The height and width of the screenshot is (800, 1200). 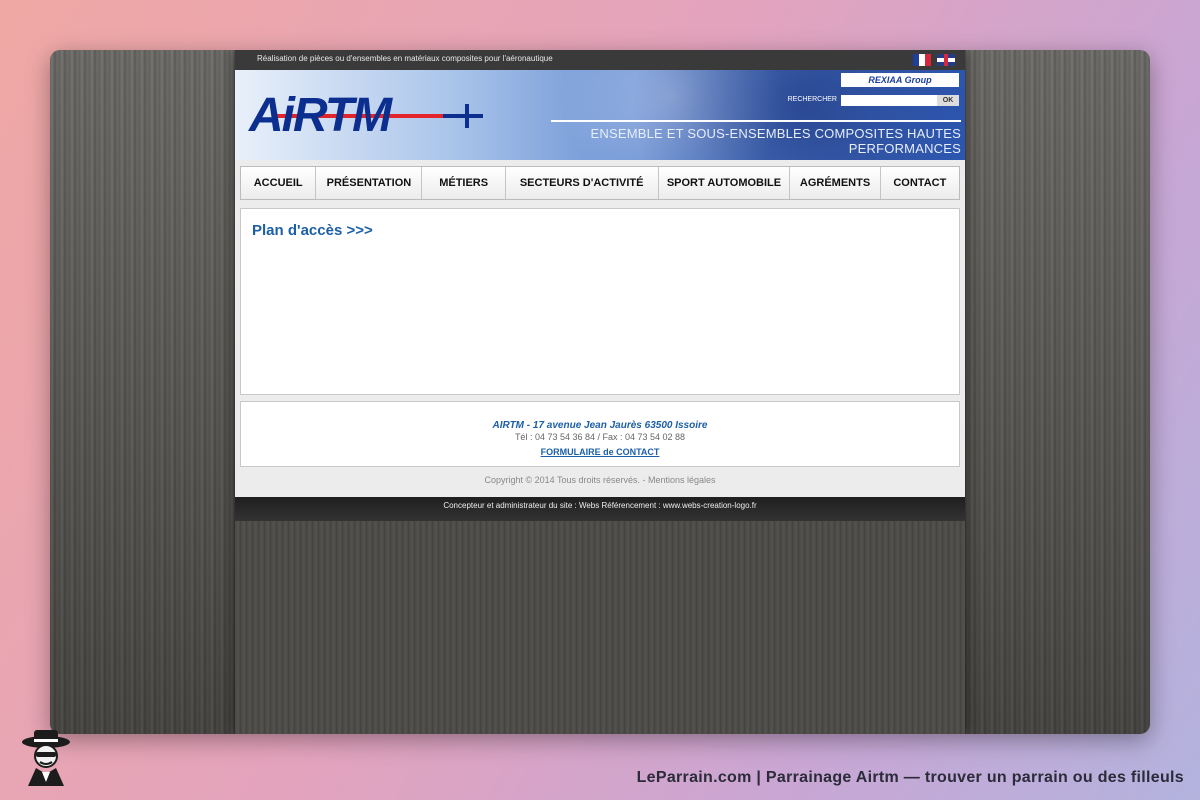 What do you see at coordinates (948, 100) in the screenshot?
I see `search-ok-button: OK` at bounding box center [948, 100].